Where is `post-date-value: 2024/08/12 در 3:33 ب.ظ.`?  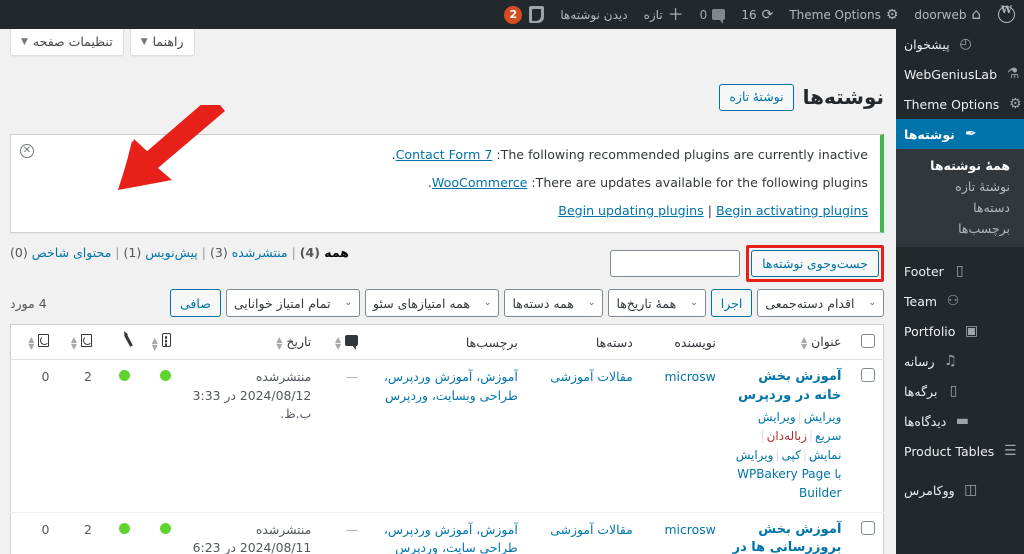 post-date-value: 2024/08/12 در 3:33 ب.ظ. is located at coordinates (252, 404).